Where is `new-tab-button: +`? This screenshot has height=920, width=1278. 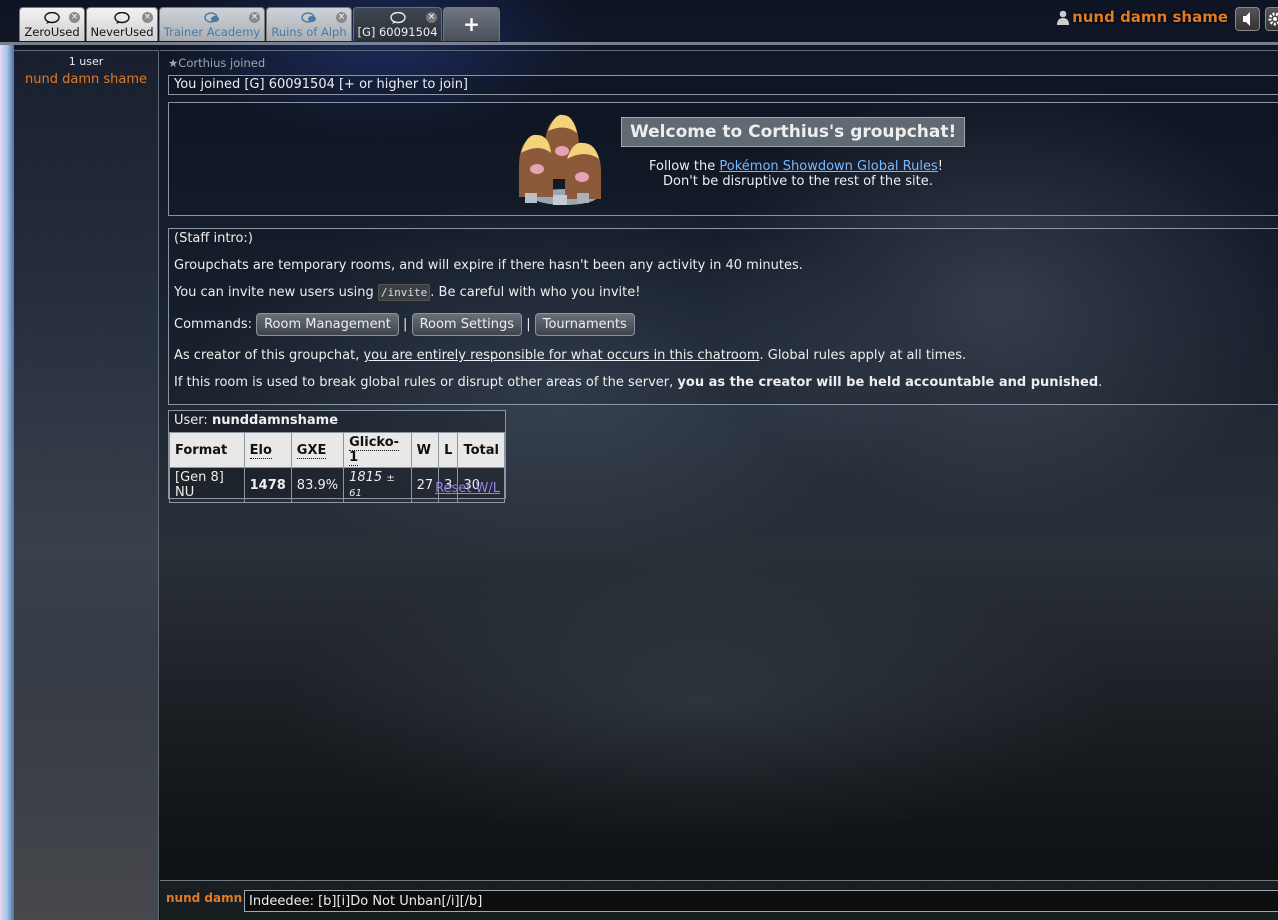 new-tab-button: + is located at coordinates (471, 24).